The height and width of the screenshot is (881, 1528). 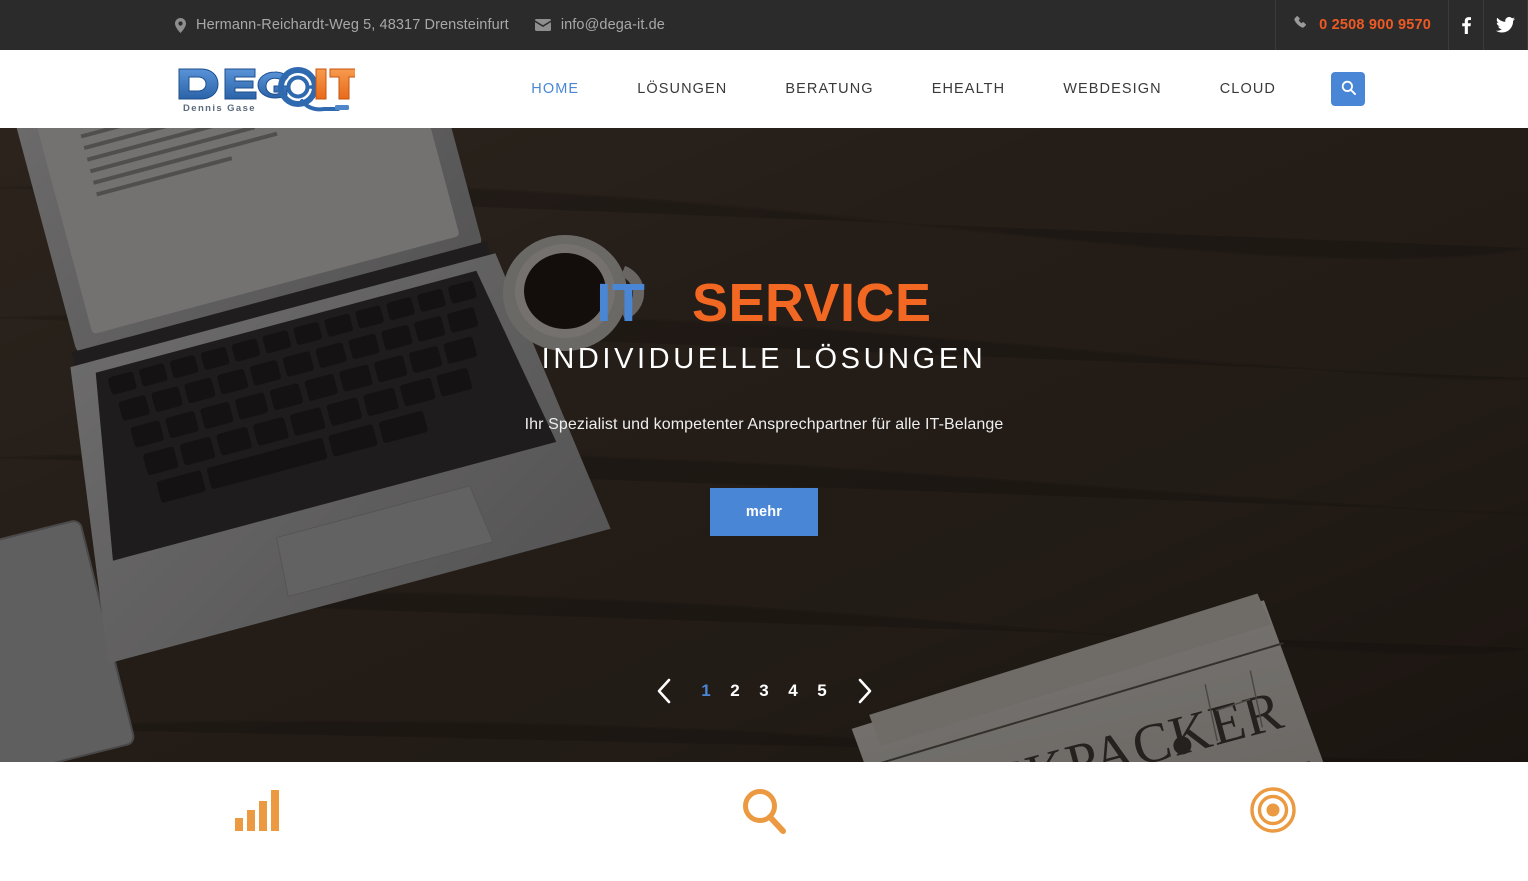 I want to click on magnifier-icon, so click(x=764, y=813).